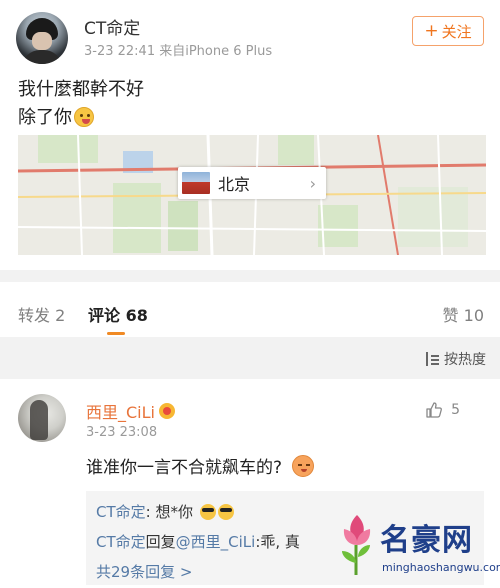 This screenshot has height=588, width=500. What do you see at coordinates (196, 183) in the screenshot?
I see `tiananmen-thumbnail` at bounding box center [196, 183].